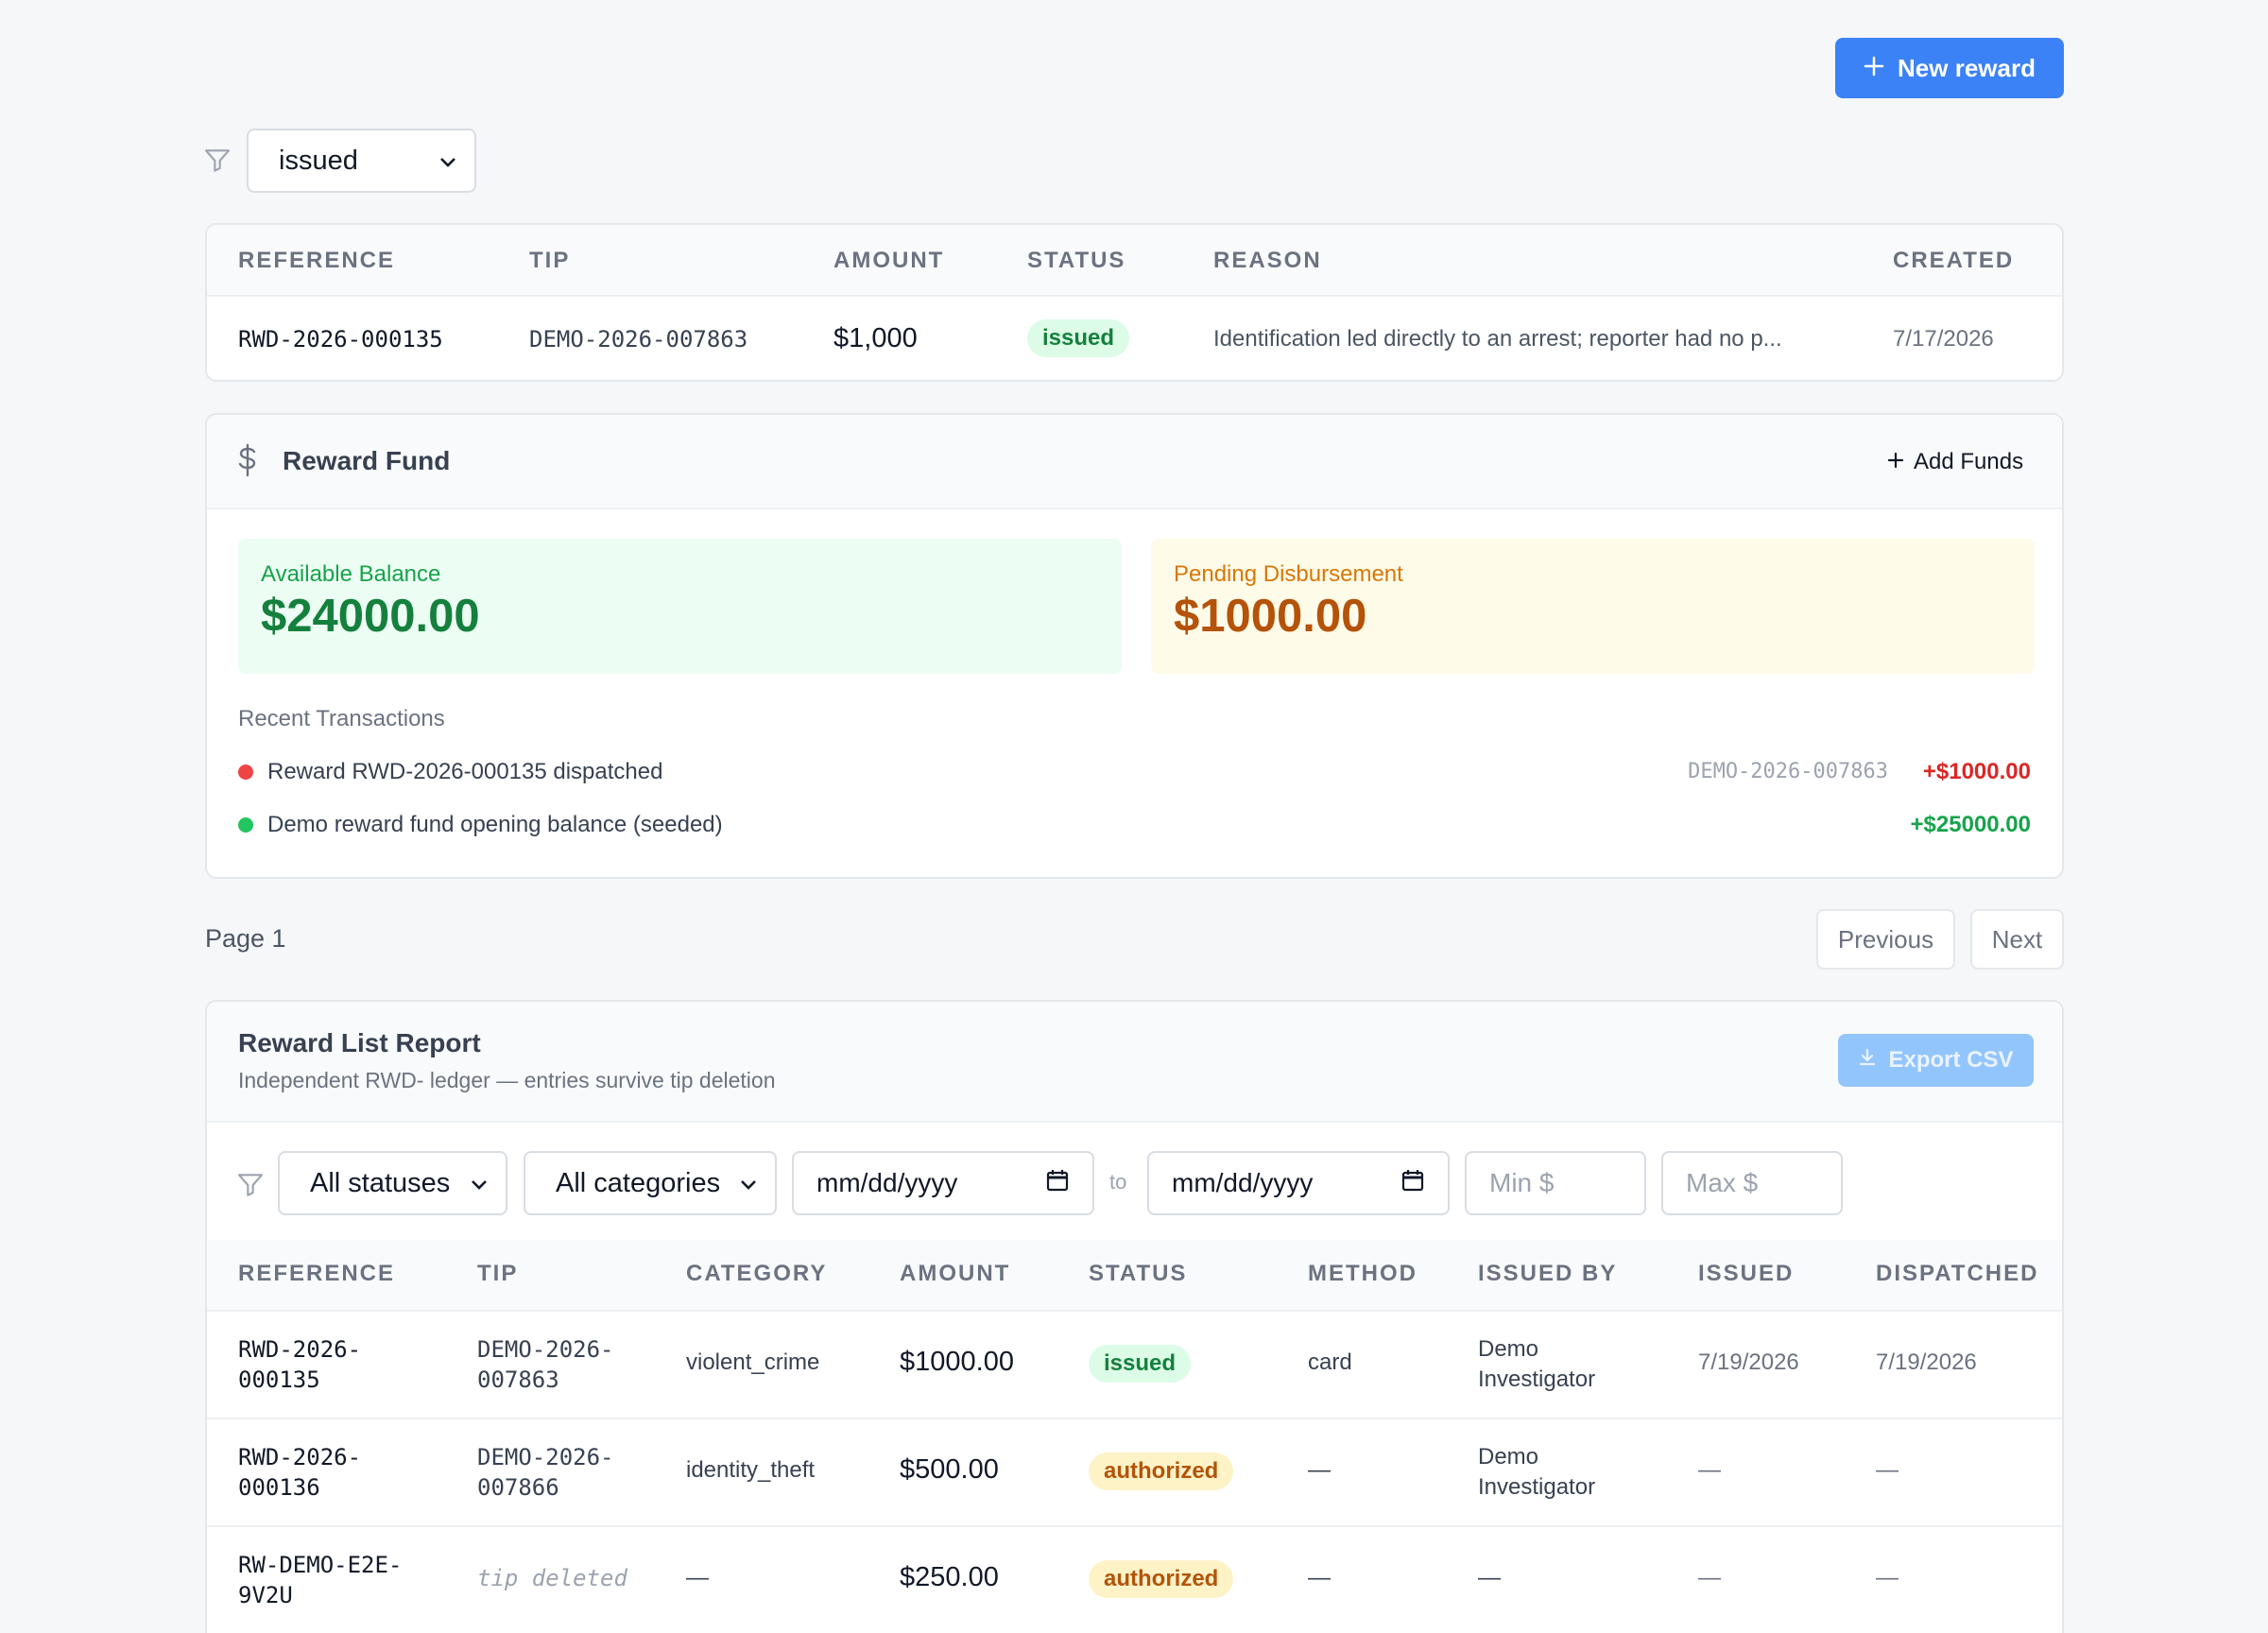  What do you see at coordinates (1330, 1362) in the screenshot?
I see `method-cell: card` at bounding box center [1330, 1362].